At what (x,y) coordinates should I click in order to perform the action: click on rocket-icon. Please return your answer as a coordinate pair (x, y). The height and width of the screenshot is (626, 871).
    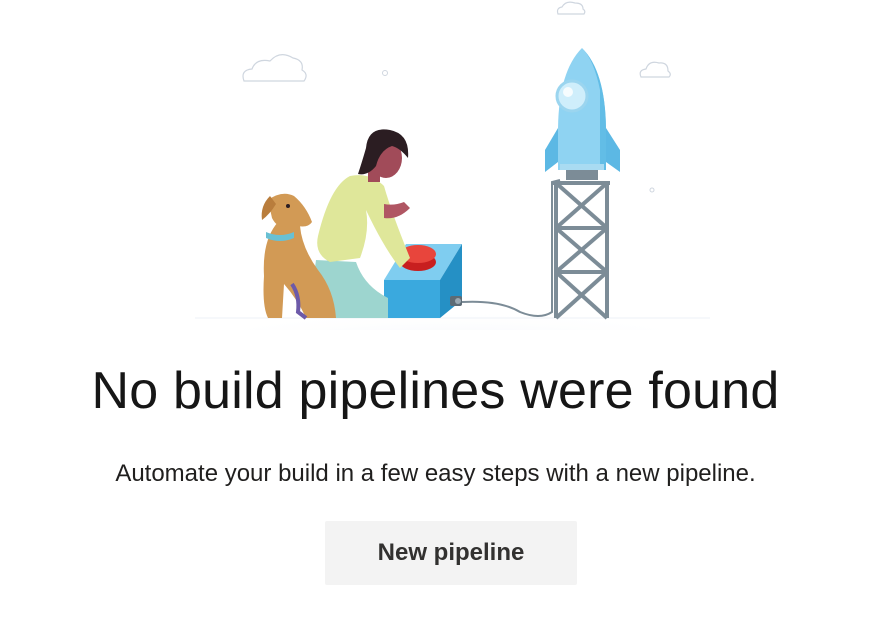
    Looking at the image, I should click on (582, 114).